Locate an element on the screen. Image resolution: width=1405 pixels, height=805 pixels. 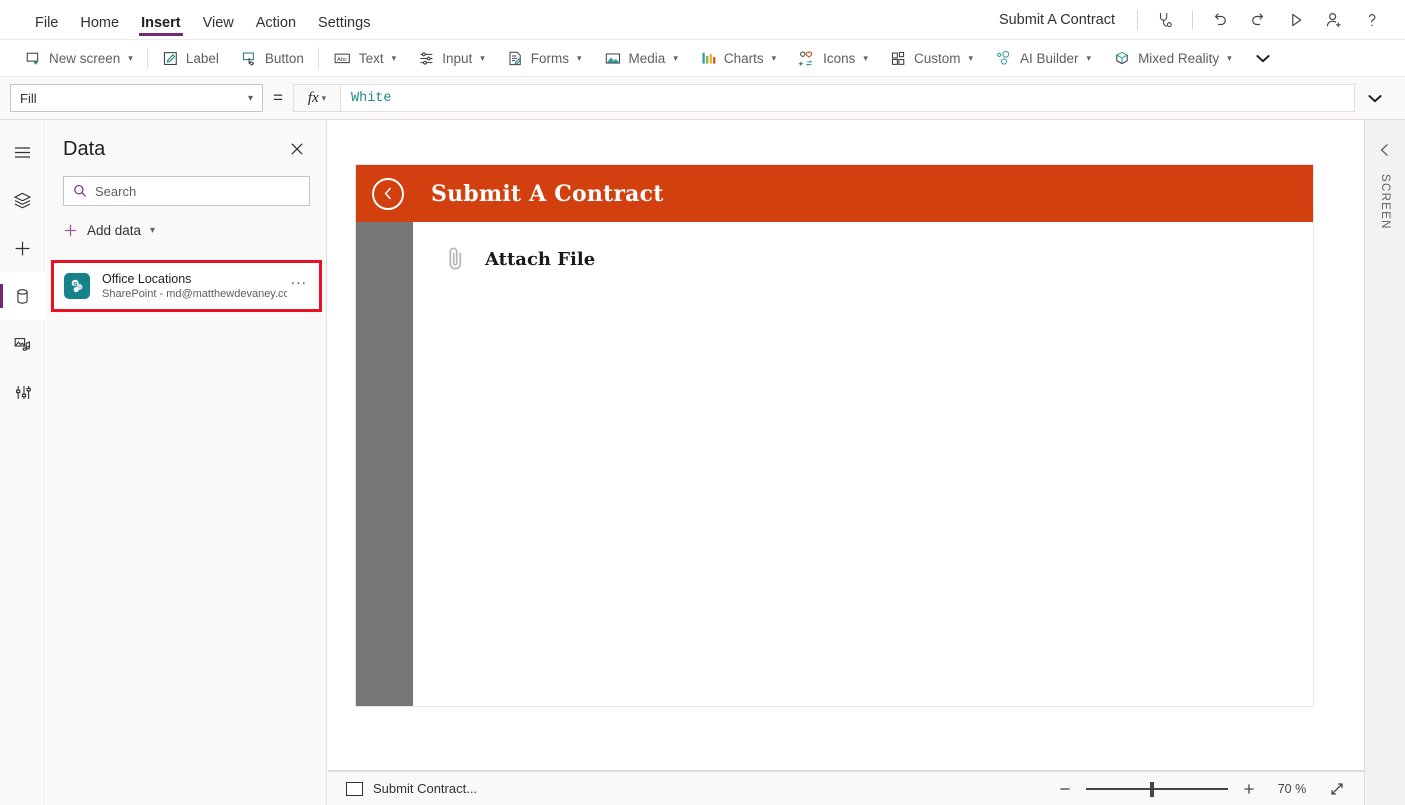
sharepoint-icon: S is located at coordinates (77, 286).